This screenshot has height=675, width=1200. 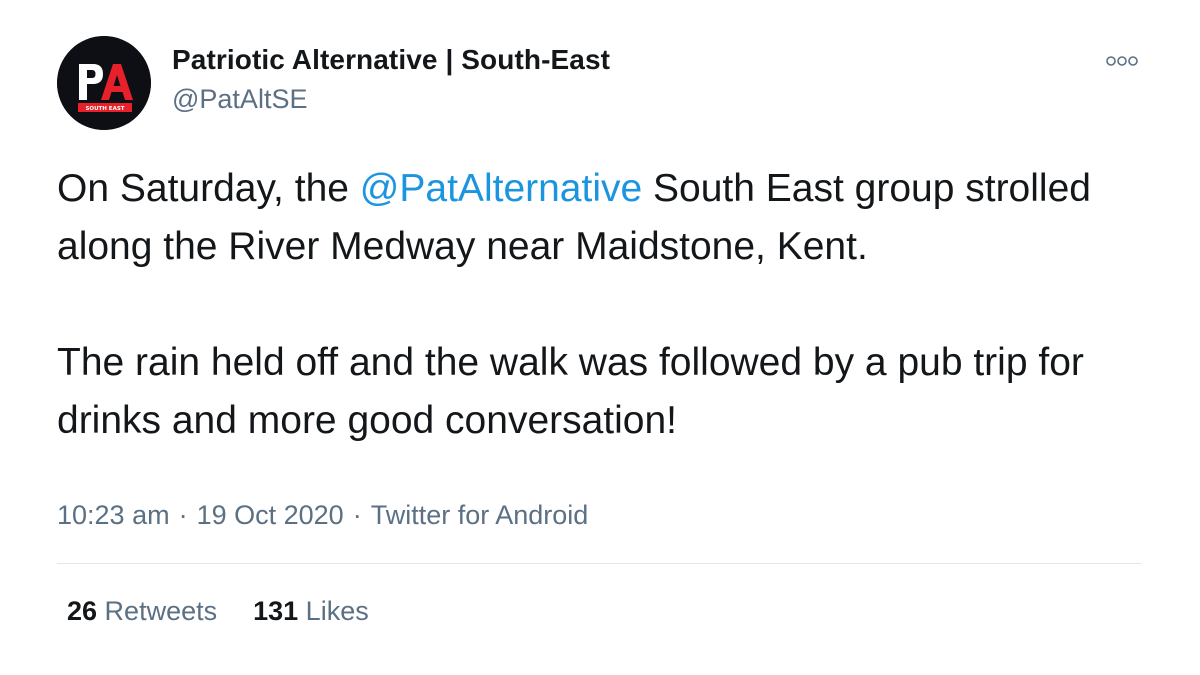 I want to click on avatar-subtext: SOUTH EAST, so click(x=104, y=109).